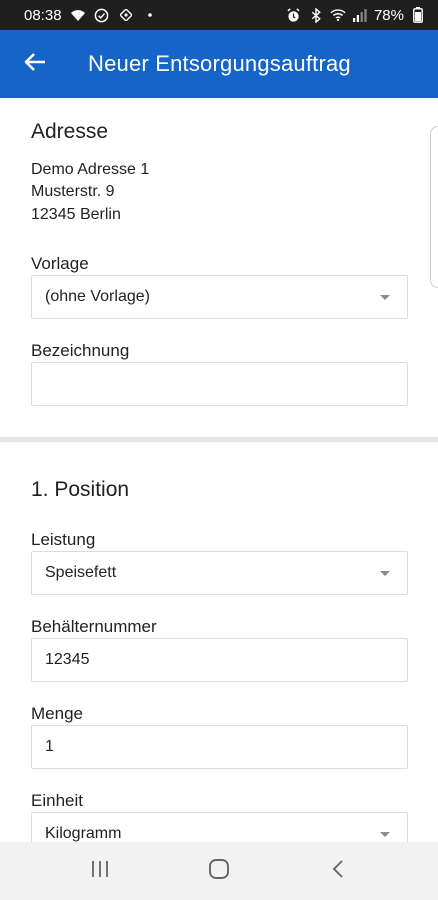  I want to click on bluetooth-icon, so click(316, 15).